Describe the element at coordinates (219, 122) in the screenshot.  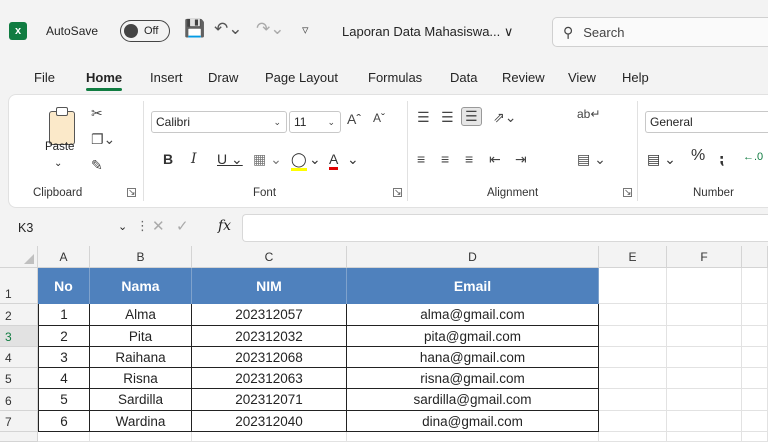
I see `font-name-select: Calibri ⌄` at that location.